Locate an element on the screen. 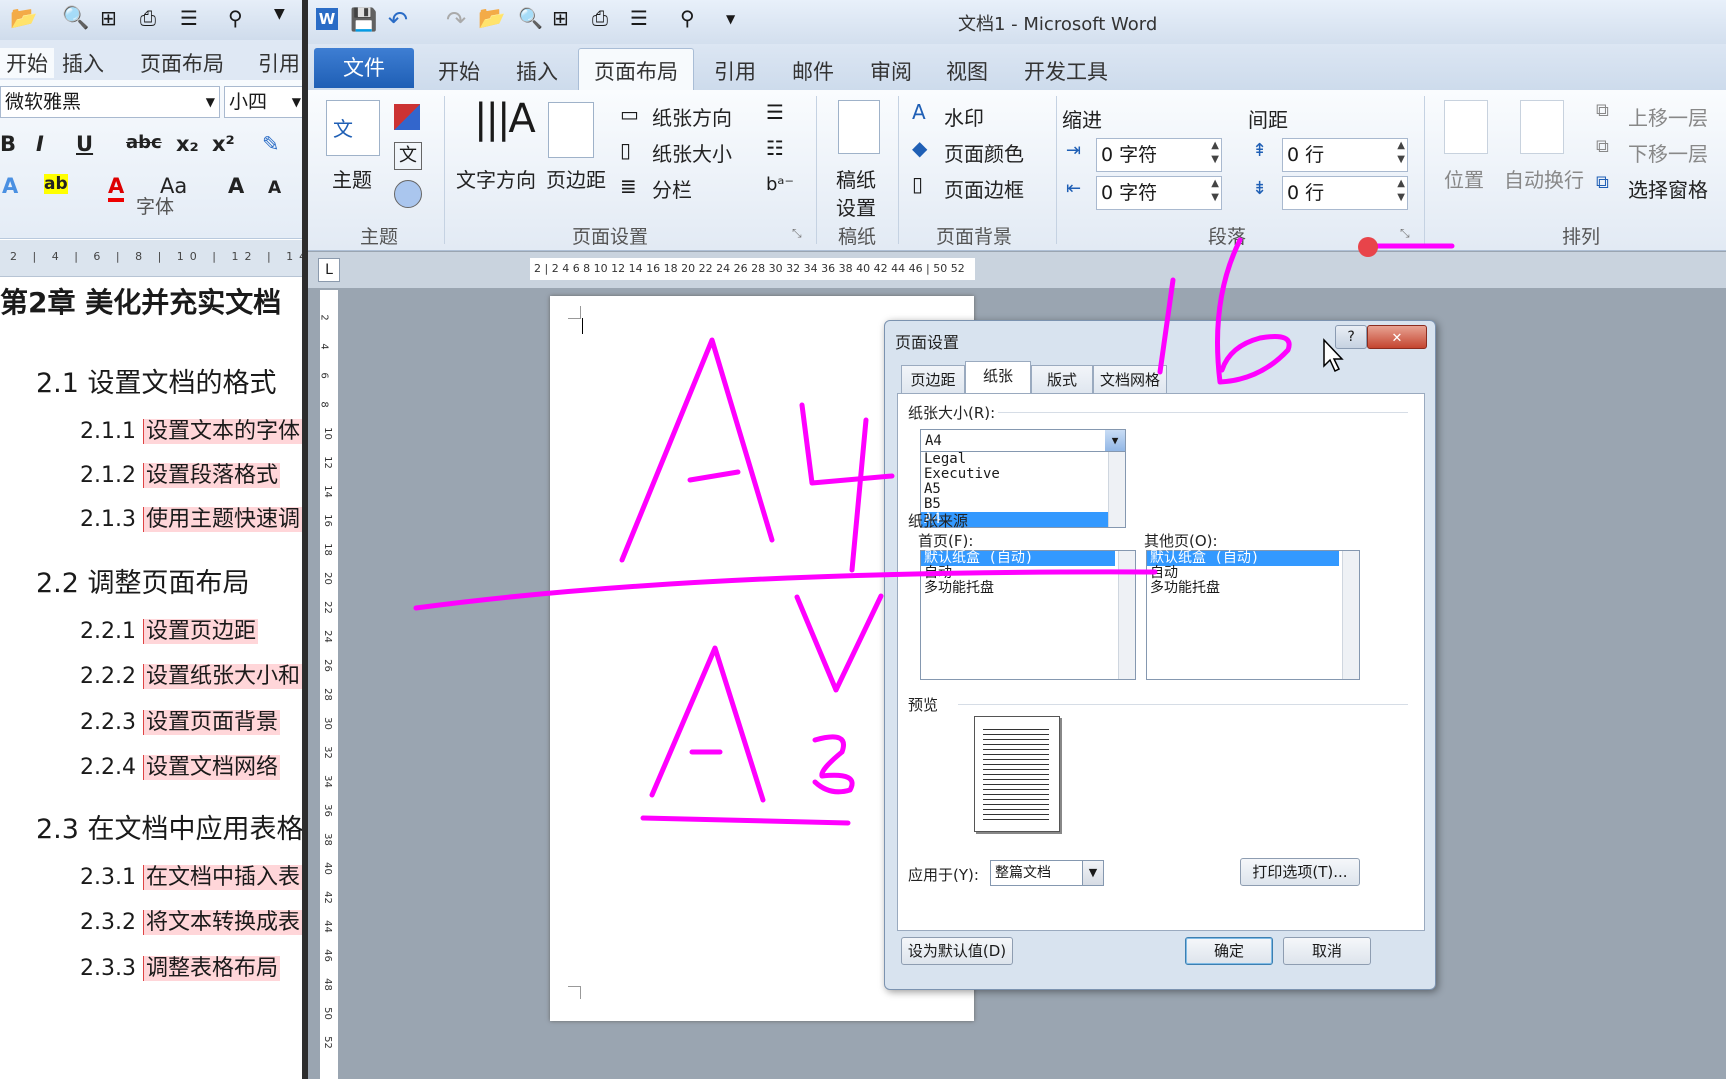 Image resolution: width=1726 pixels, height=1079 pixels. wrap-text-button: 自动换行 is located at coordinates (1544, 178).